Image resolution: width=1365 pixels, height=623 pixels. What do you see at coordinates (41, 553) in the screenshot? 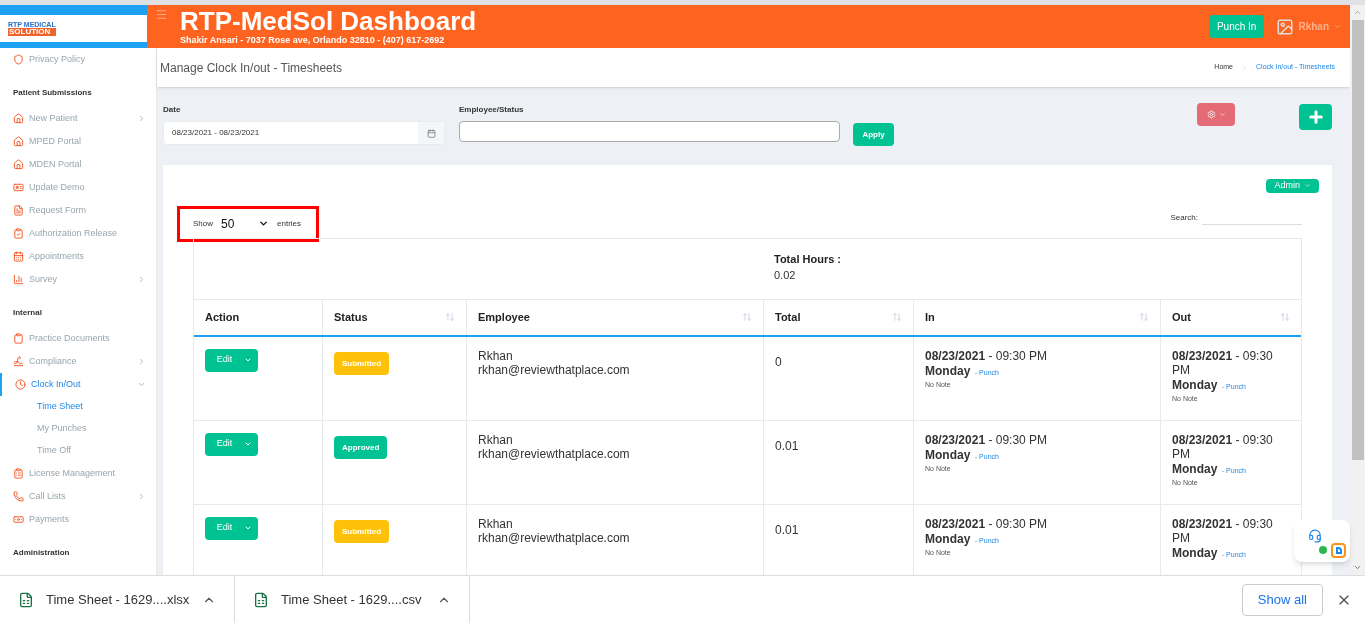
I see `sidebar-heading: Administration` at bounding box center [41, 553].